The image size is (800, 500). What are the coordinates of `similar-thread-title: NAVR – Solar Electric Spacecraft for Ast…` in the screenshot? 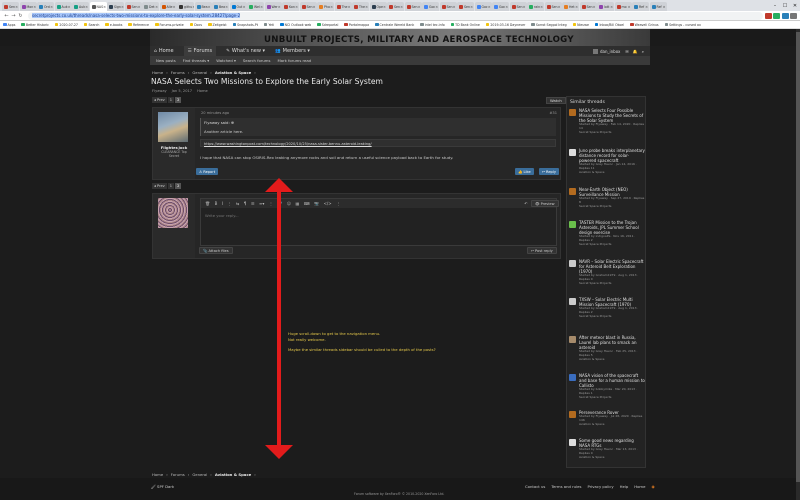 It's located at (612, 266).